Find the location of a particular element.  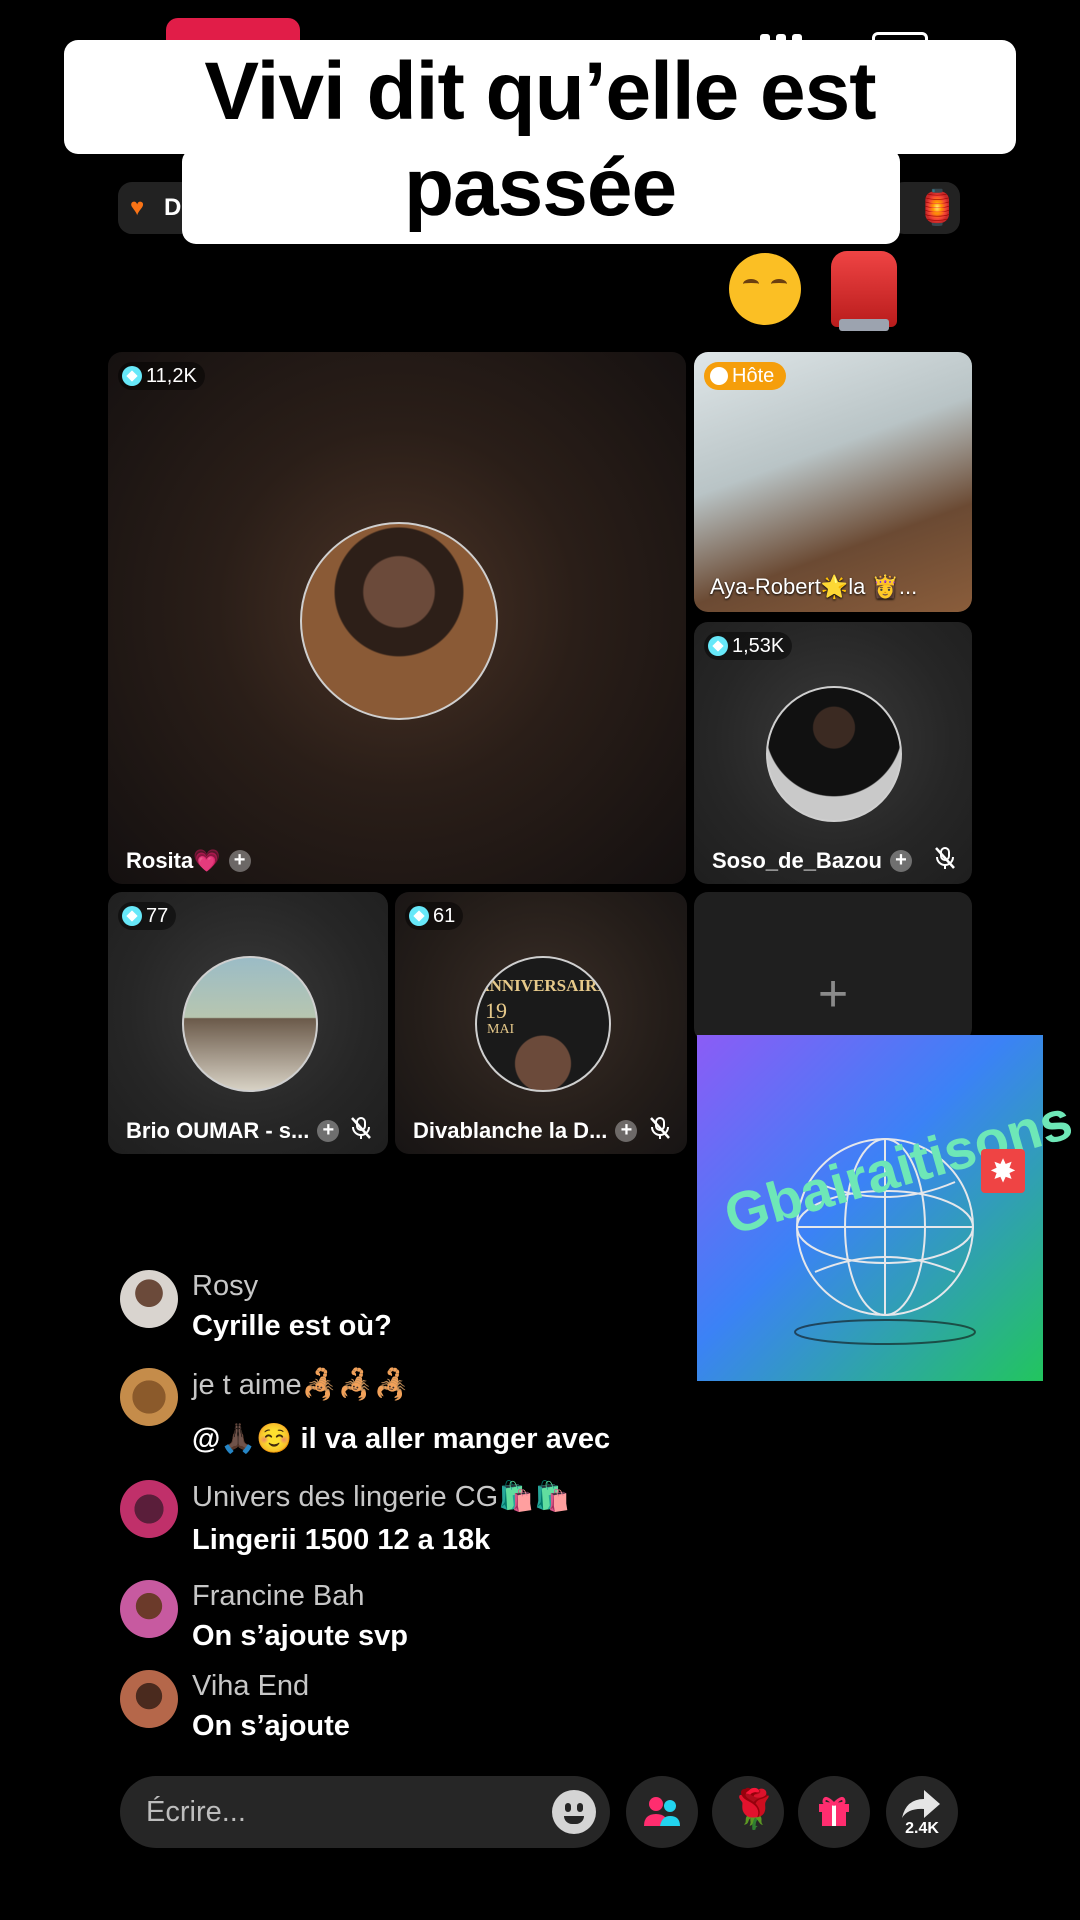

guest-tile-main: 11,2K Rosita💗 + is located at coordinates (397, 618).